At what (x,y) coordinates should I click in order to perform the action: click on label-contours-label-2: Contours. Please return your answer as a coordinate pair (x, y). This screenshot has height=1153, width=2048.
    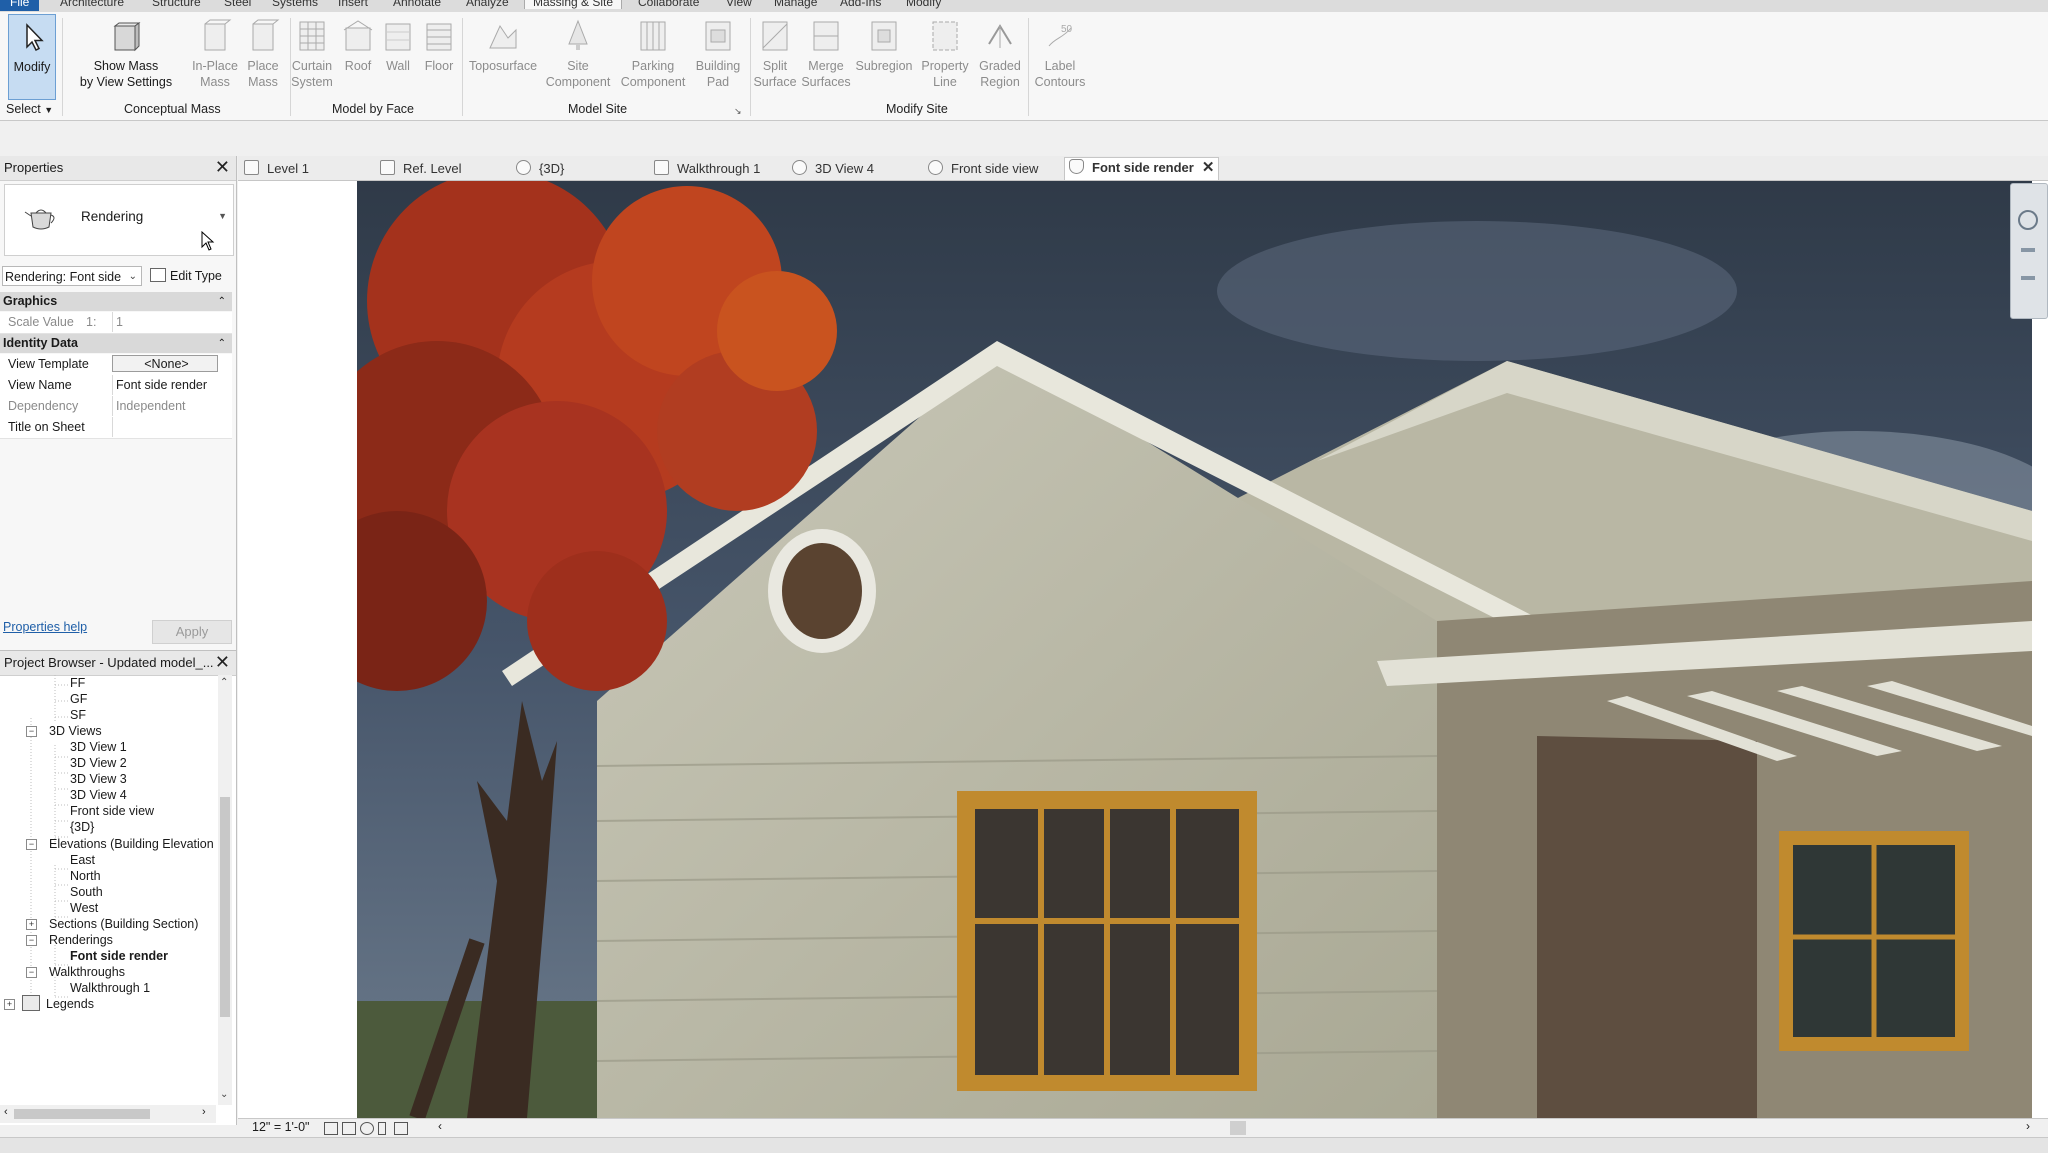
    Looking at the image, I should click on (1060, 82).